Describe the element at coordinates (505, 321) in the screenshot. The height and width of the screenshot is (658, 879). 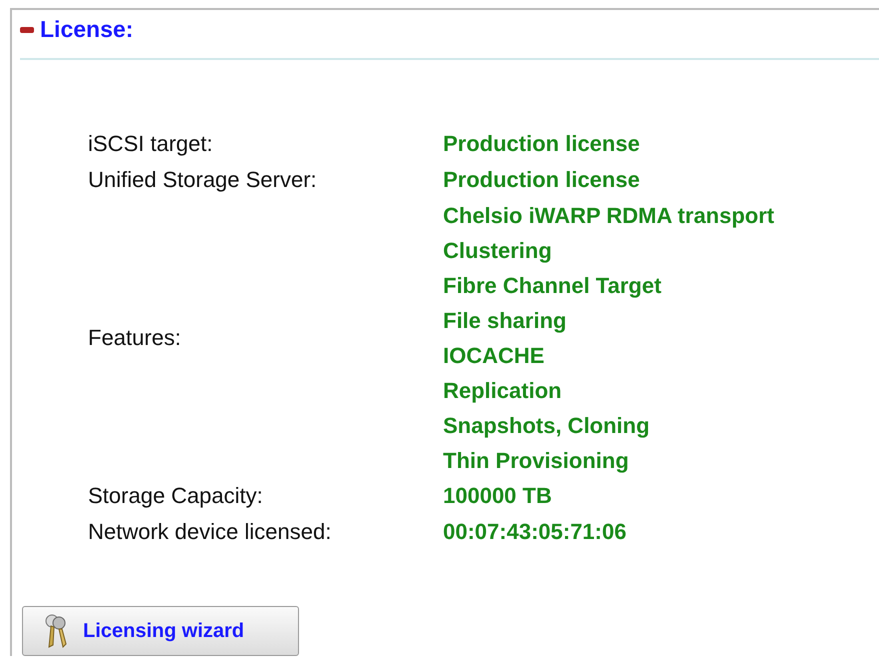
I see `feature-value: File sharing` at that location.